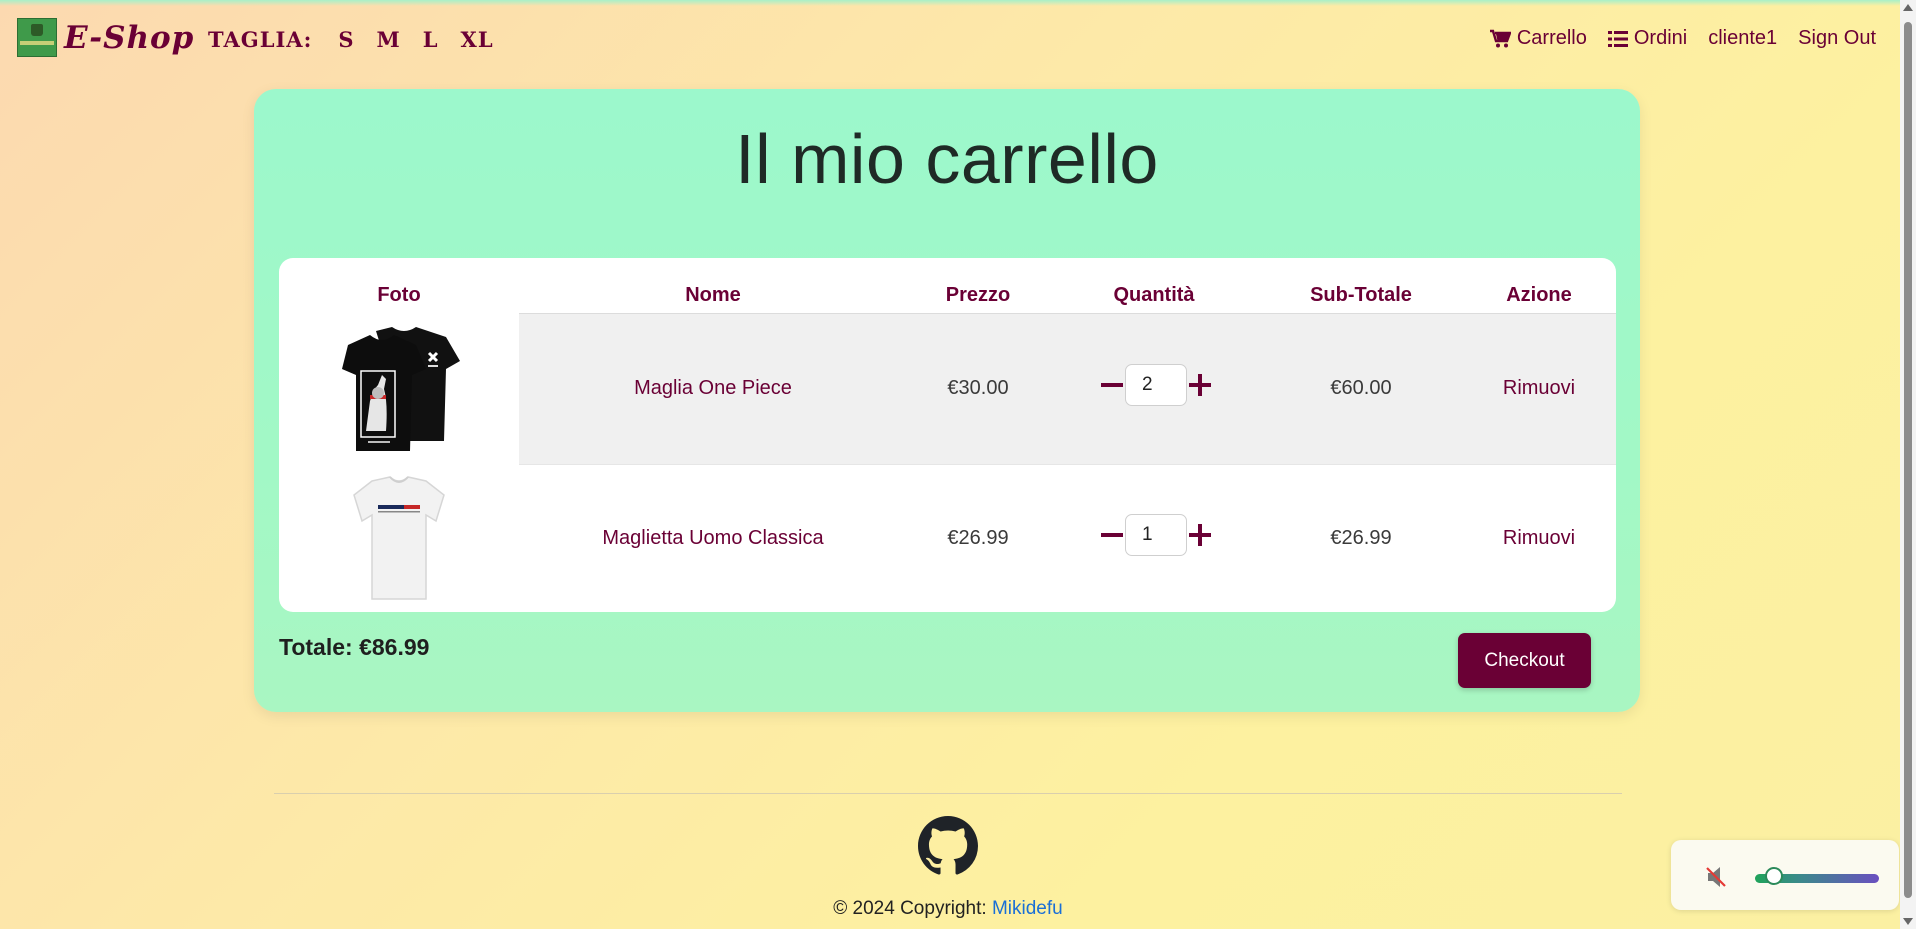  I want to click on size-filter: TAGLIA: S M L XL, so click(362, 39).